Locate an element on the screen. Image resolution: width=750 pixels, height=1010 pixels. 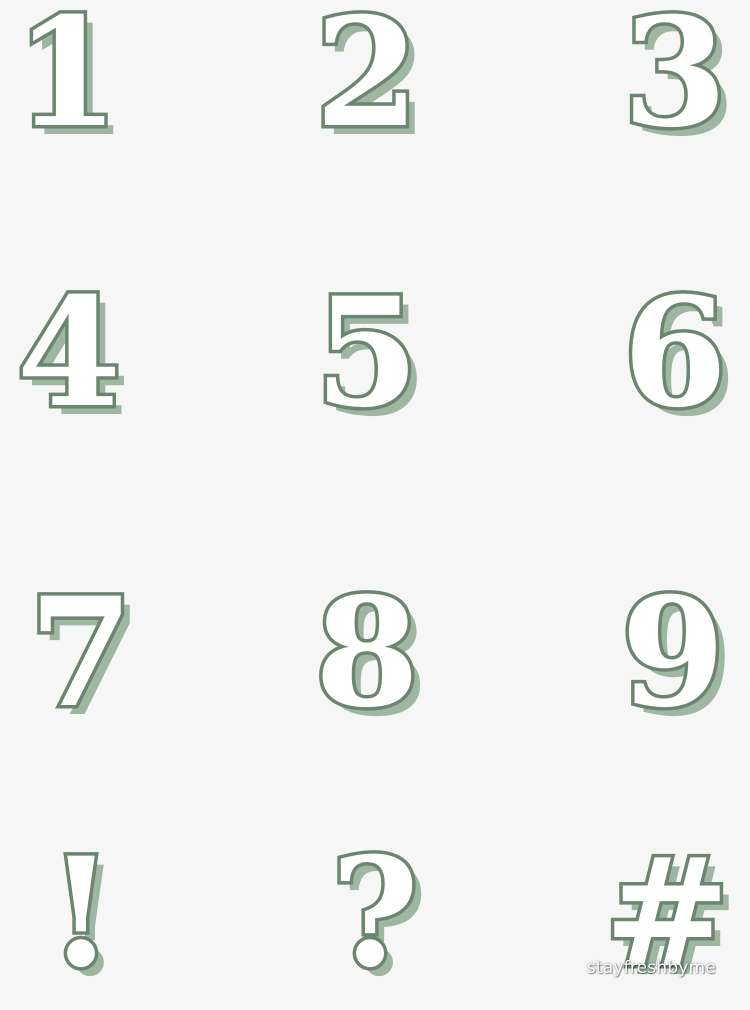
sticker-digit-1: 1 1 is located at coordinates (71, 79).